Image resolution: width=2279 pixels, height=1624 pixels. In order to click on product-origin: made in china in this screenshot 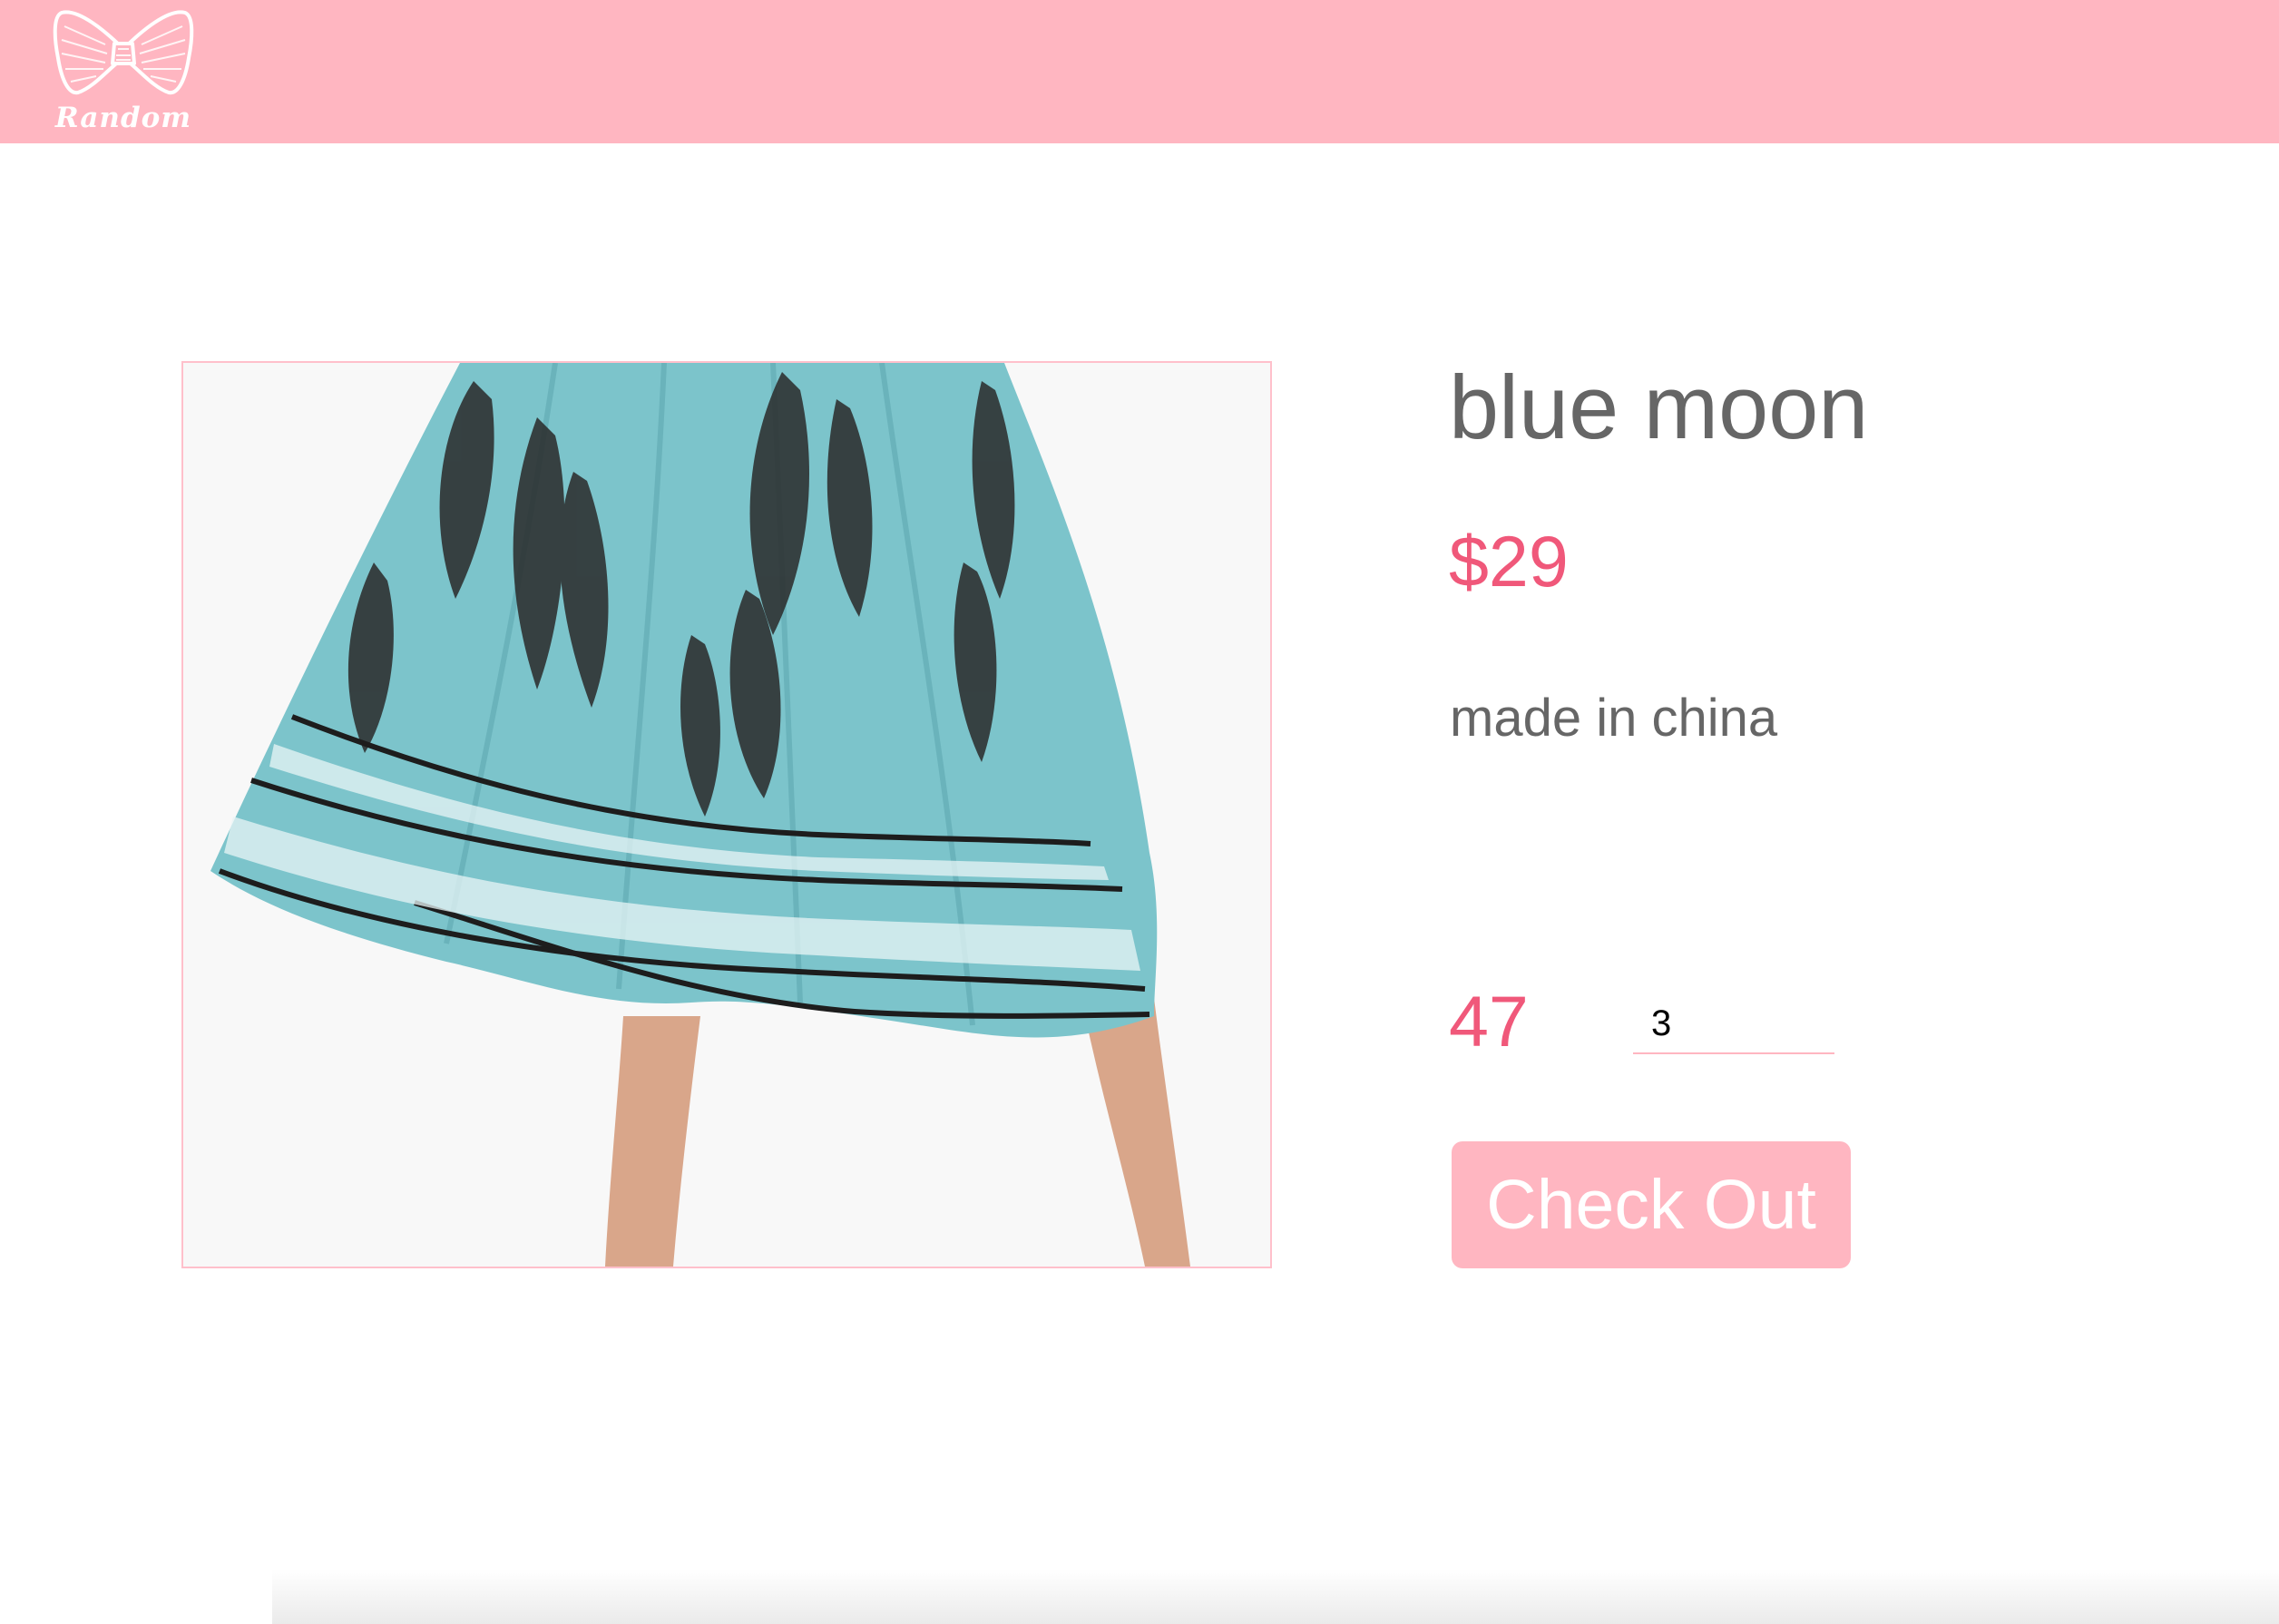, I will do `click(1614, 718)`.